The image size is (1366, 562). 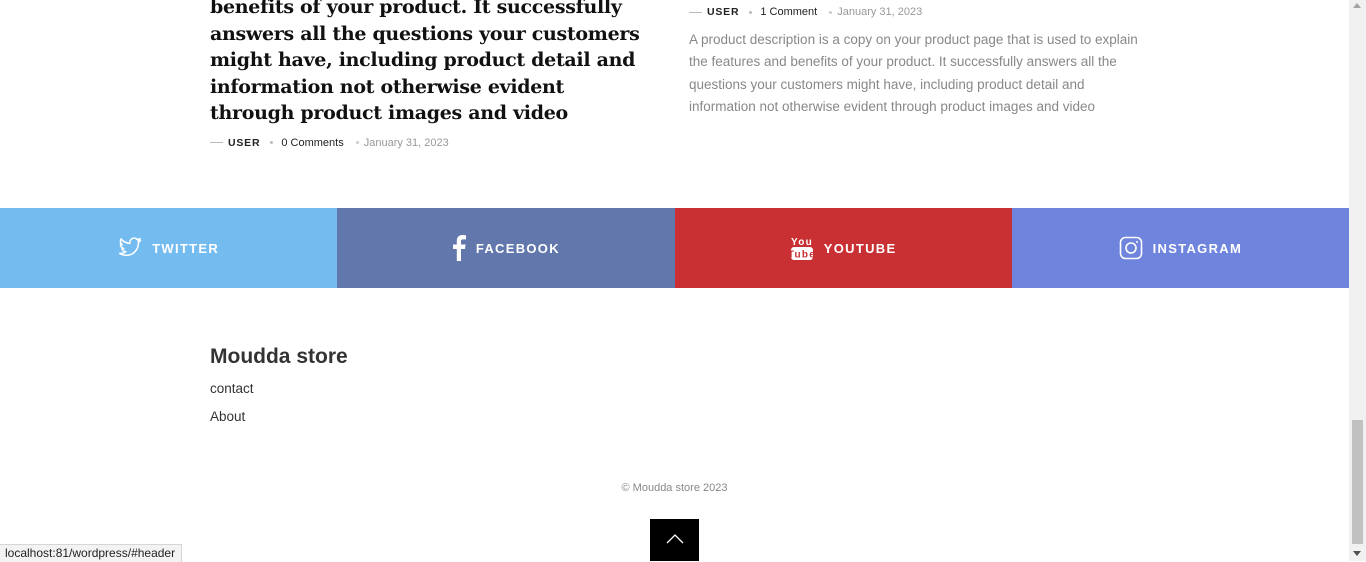 What do you see at coordinates (788, 12) in the screenshot?
I see `post-comments-link: 1 Comment` at bounding box center [788, 12].